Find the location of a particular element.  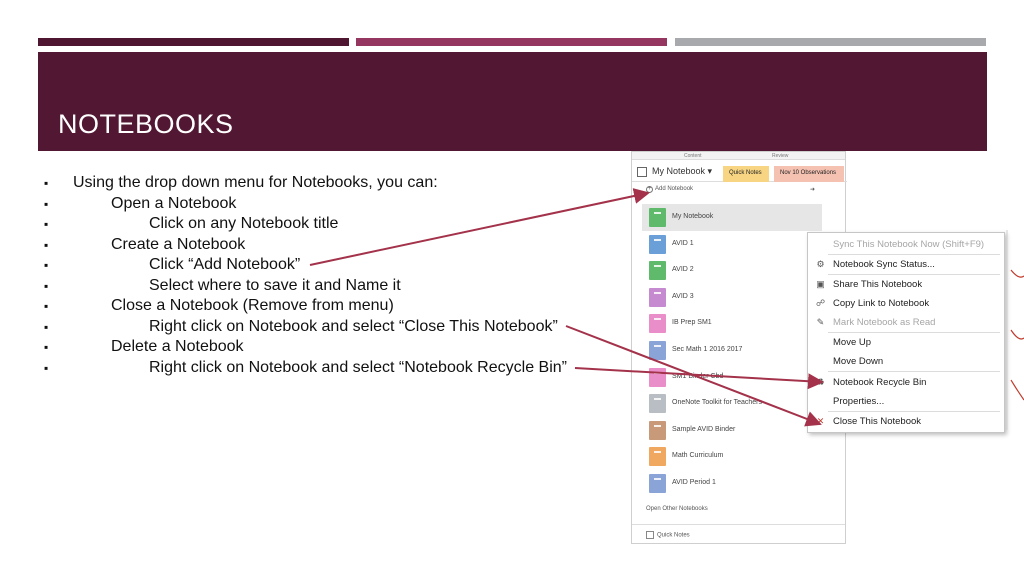

bullet-item: Click “Add Notebook” is located at coordinates (305, 265).